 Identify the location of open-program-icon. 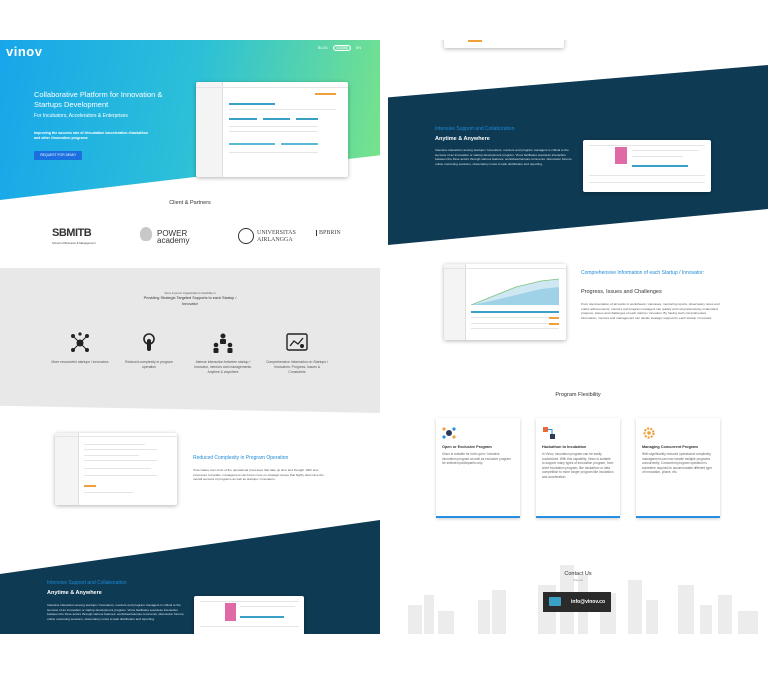
(449, 433).